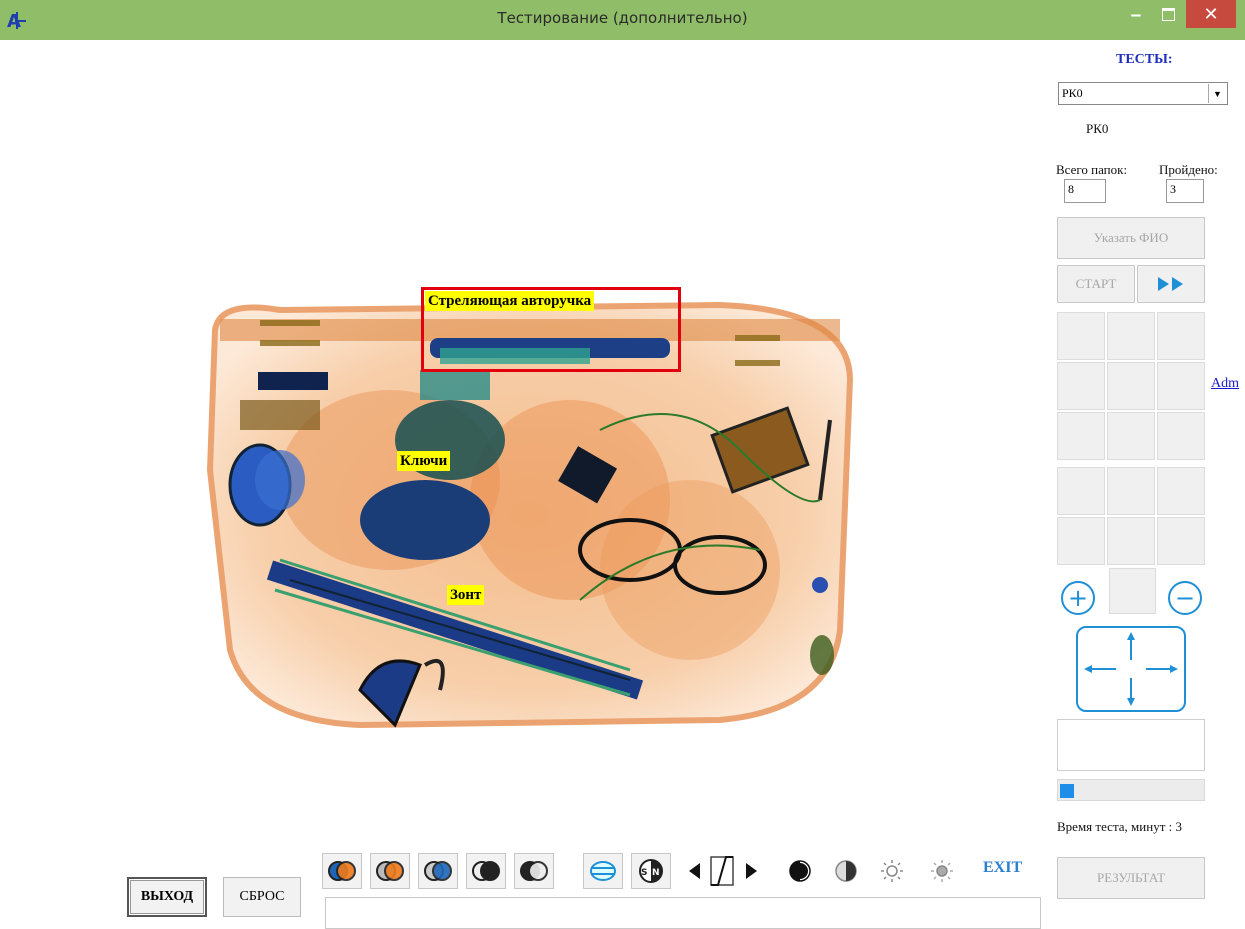  I want to click on contrast-prev-button, so click(695, 871).